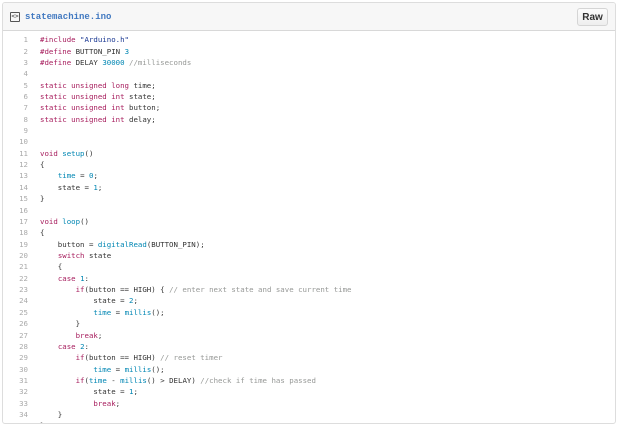 This screenshot has width=620, height=428. What do you see at coordinates (58, 346) in the screenshot?
I see `code-text: case 2:` at bounding box center [58, 346].